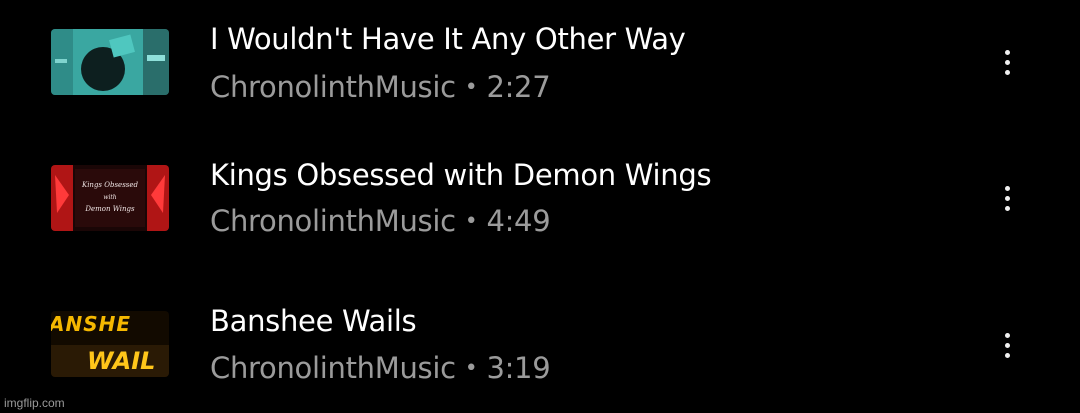 This screenshot has width=1080, height=413. Describe the element at coordinates (313, 321) in the screenshot. I see `track-title: Banshee Wails` at that location.